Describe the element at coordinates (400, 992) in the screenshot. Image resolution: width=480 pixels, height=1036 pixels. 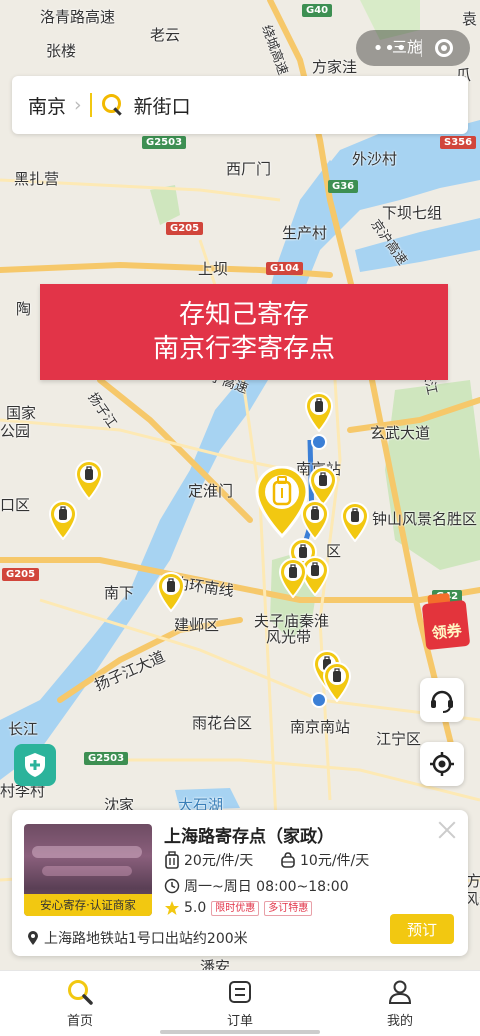
I see `user-icon` at that location.